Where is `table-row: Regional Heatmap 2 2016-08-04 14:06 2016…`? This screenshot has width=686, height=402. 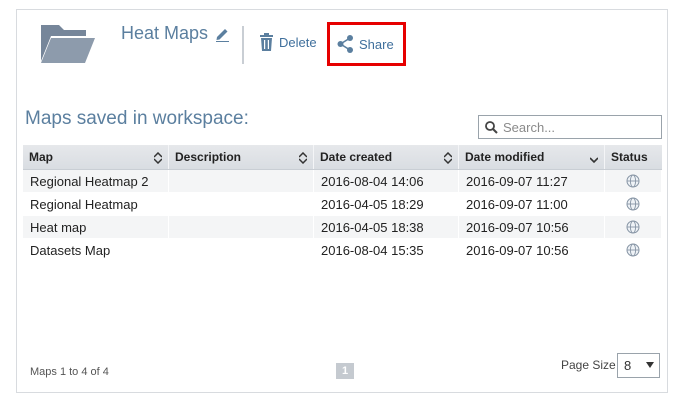 table-row: Regional Heatmap 2 2016-08-04 14:06 2016… is located at coordinates (342, 181).